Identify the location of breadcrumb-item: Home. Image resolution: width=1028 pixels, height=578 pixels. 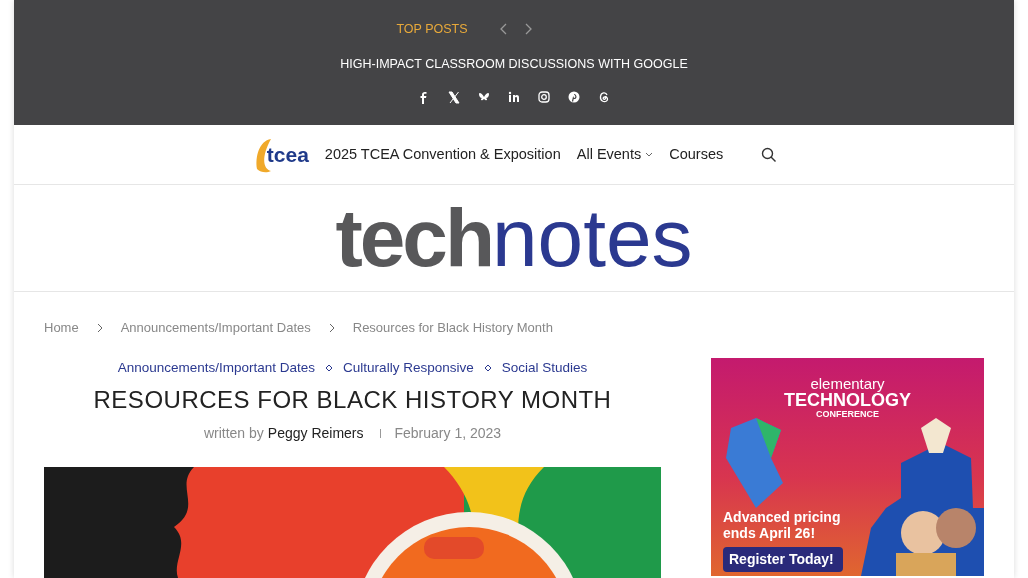
(61, 328).